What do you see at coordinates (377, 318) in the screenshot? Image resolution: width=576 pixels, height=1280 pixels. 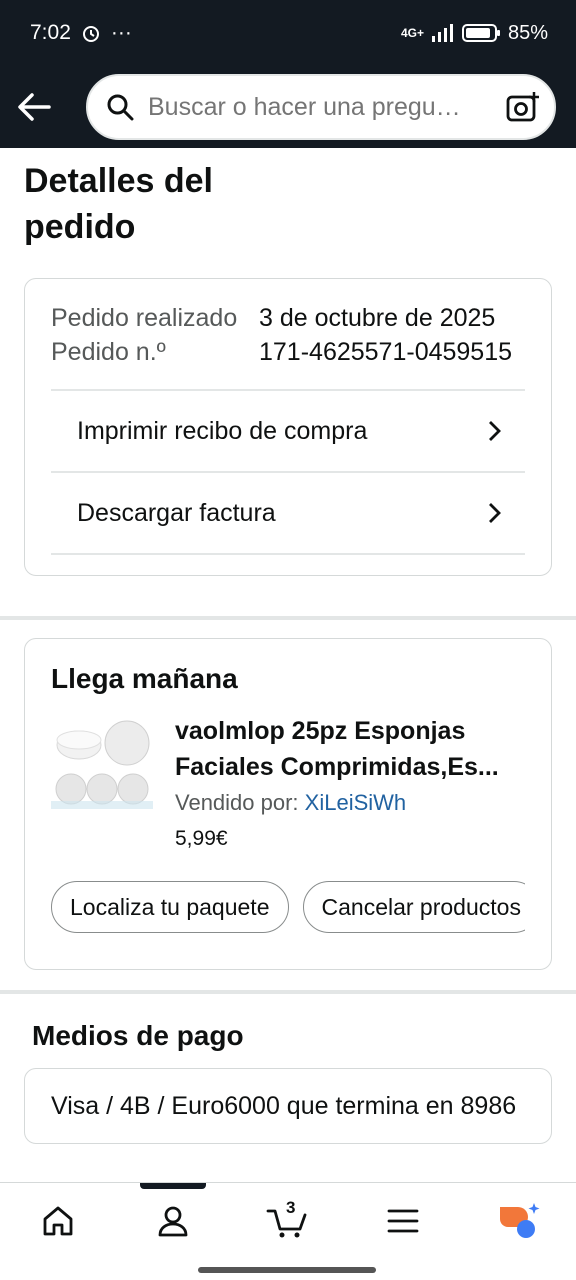 I see `order-date-value: 3 de octubre de 2025` at bounding box center [377, 318].